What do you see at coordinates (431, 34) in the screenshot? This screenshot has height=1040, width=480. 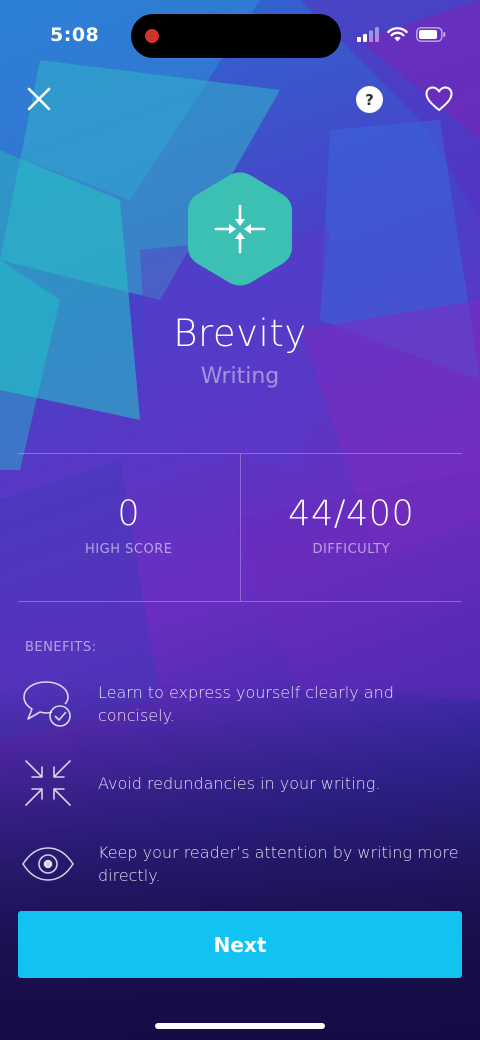 I see `battery-icon` at bounding box center [431, 34].